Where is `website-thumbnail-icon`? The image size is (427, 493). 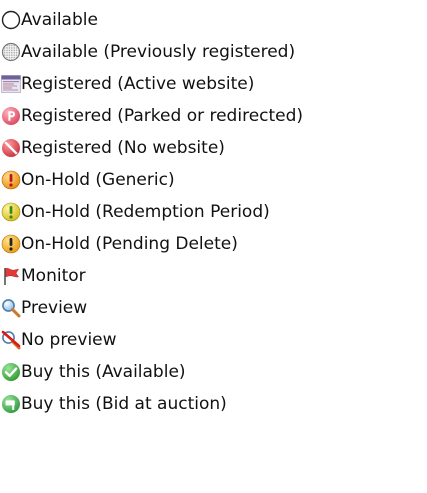 website-thumbnail-icon is located at coordinates (11, 84).